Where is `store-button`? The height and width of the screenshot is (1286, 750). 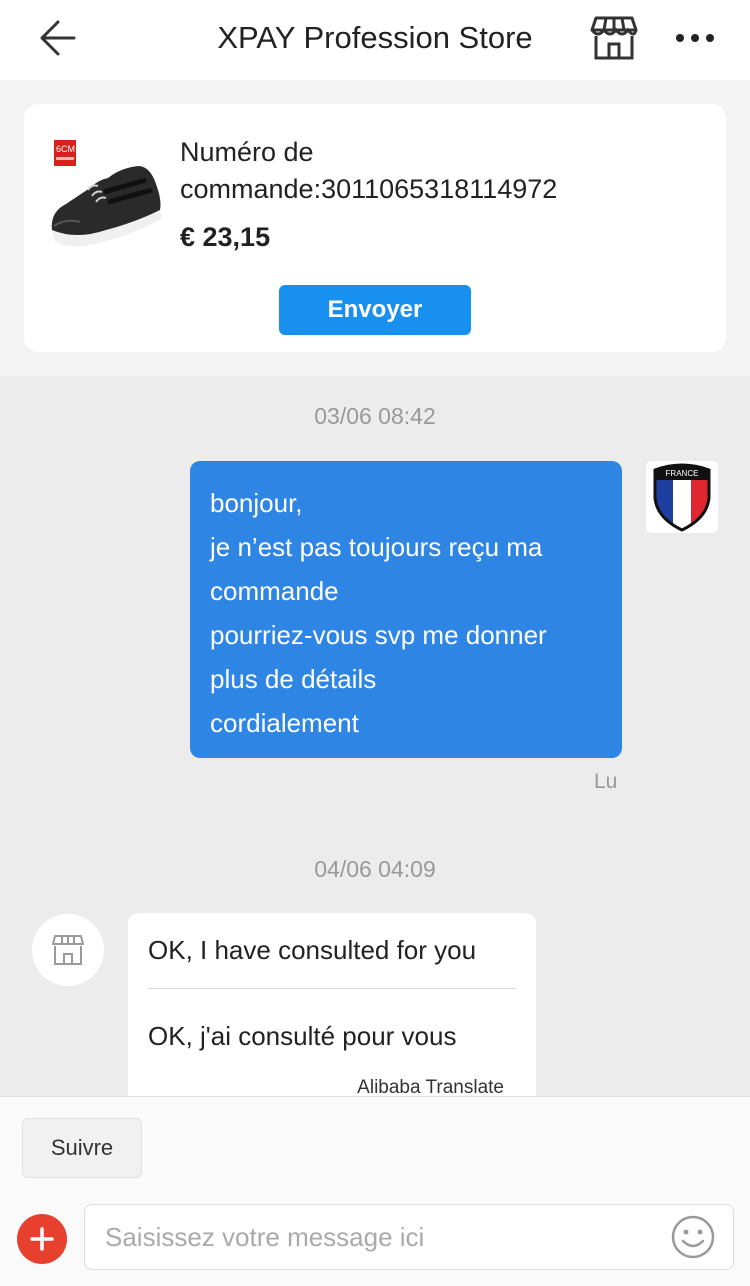 store-button is located at coordinates (614, 38).